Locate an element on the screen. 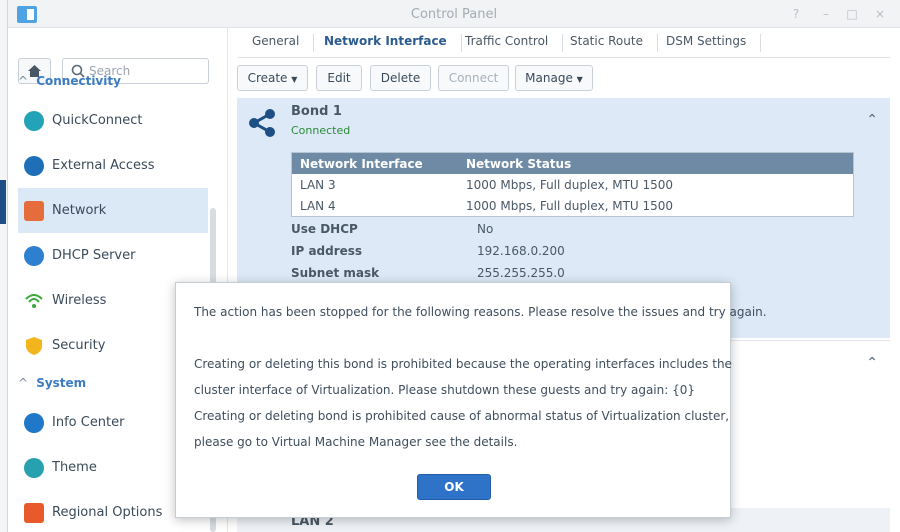 Image resolution: width=900 pixels, height=532 pixels. dhcp-icon is located at coordinates (34, 255).